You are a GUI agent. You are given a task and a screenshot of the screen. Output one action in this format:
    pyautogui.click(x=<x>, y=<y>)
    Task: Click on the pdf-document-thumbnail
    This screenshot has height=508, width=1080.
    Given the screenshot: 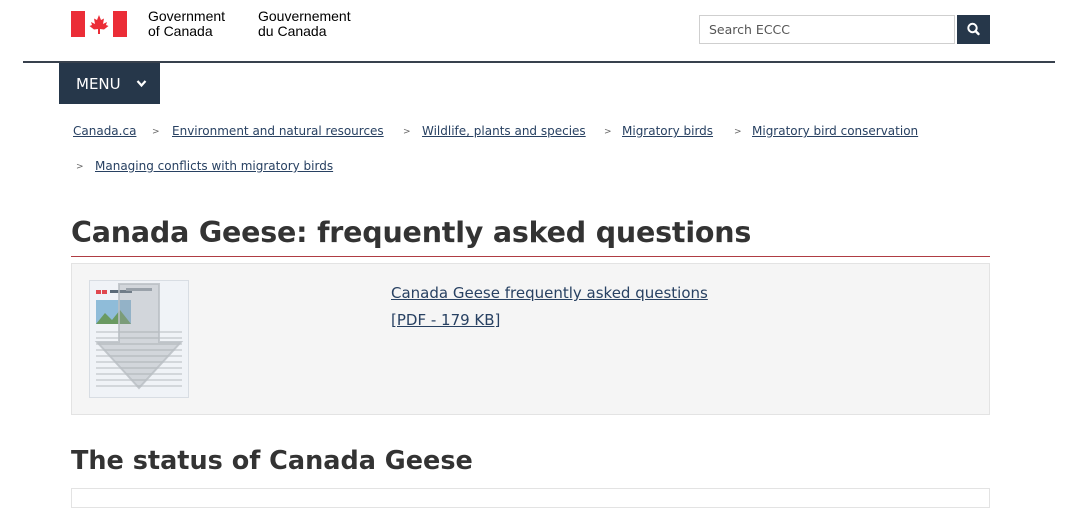 What is the action you would take?
    pyautogui.click(x=139, y=339)
    